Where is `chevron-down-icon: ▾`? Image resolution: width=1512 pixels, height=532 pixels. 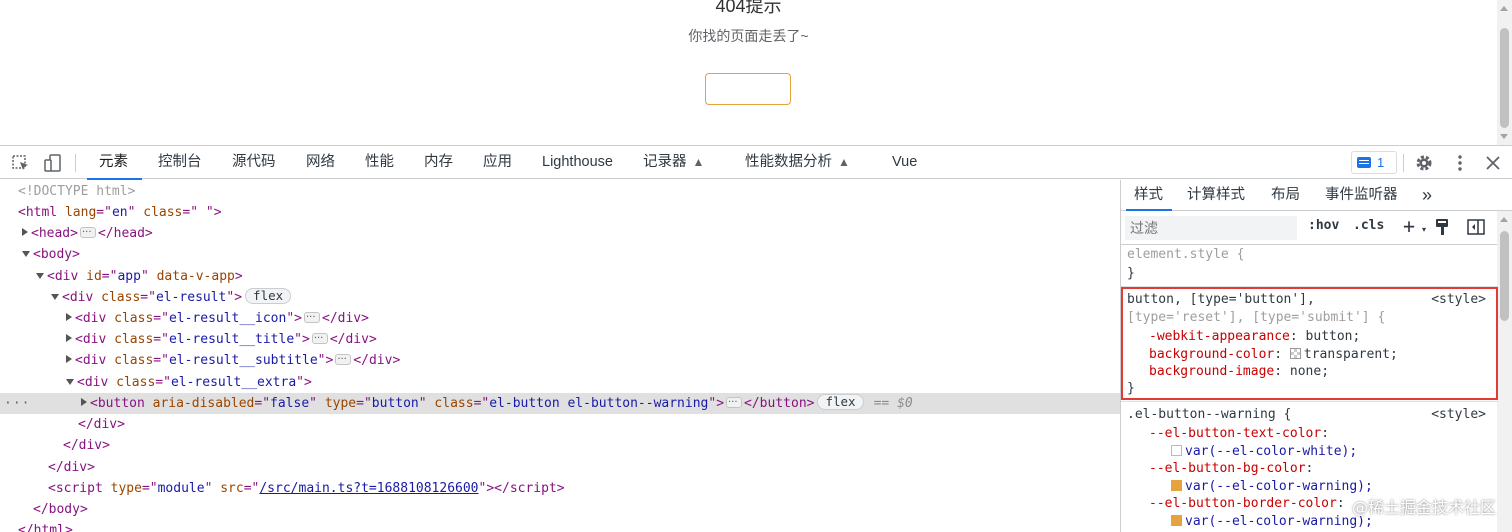
chevron-down-icon: ▾ is located at coordinates (1424, 229).